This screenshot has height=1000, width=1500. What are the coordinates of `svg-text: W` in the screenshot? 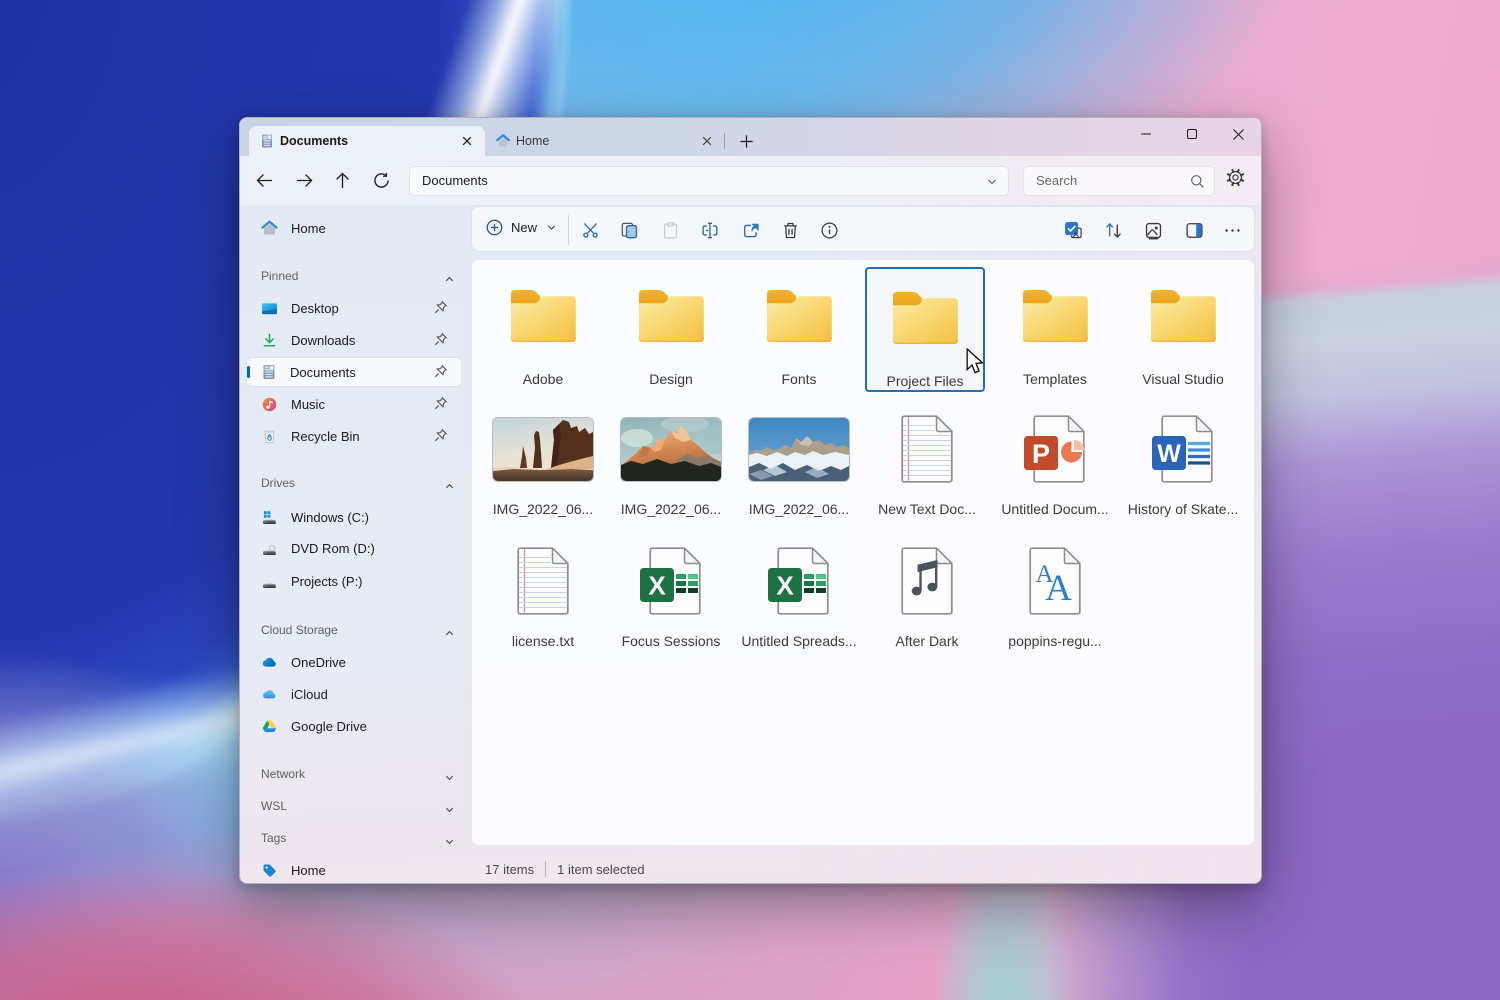 It's located at (1169, 454).